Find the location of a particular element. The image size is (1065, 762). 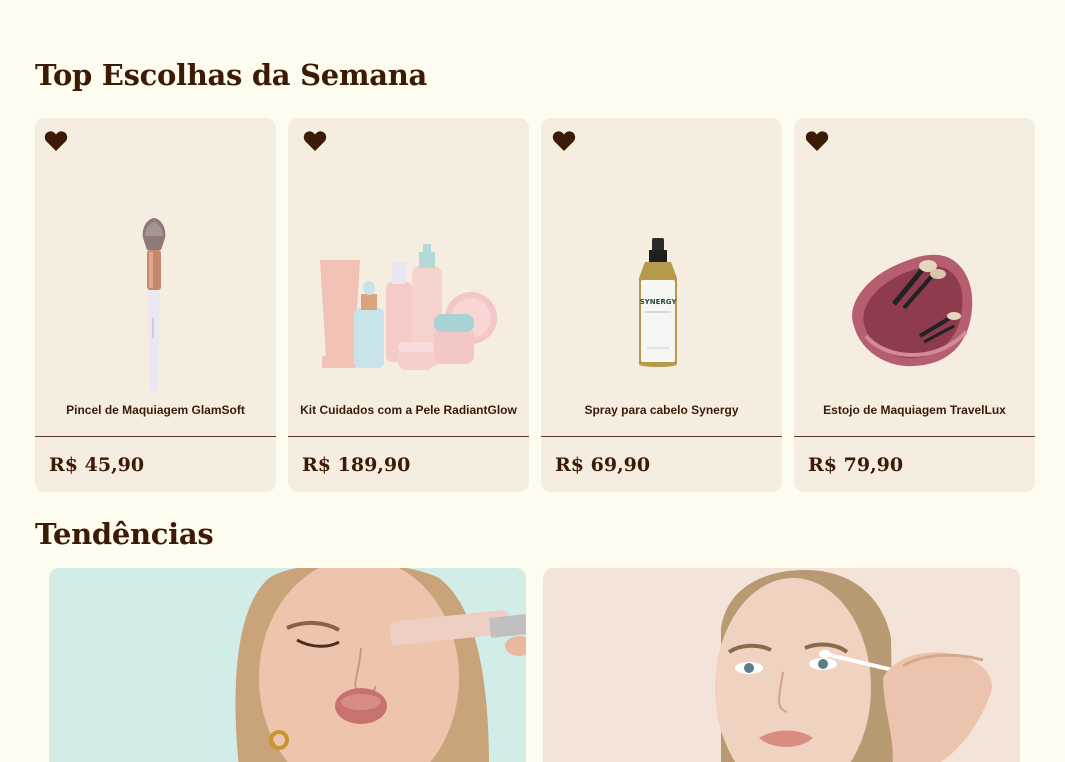

product-name: Estojo de Maquiagem TravelLux is located at coordinates (914, 410).